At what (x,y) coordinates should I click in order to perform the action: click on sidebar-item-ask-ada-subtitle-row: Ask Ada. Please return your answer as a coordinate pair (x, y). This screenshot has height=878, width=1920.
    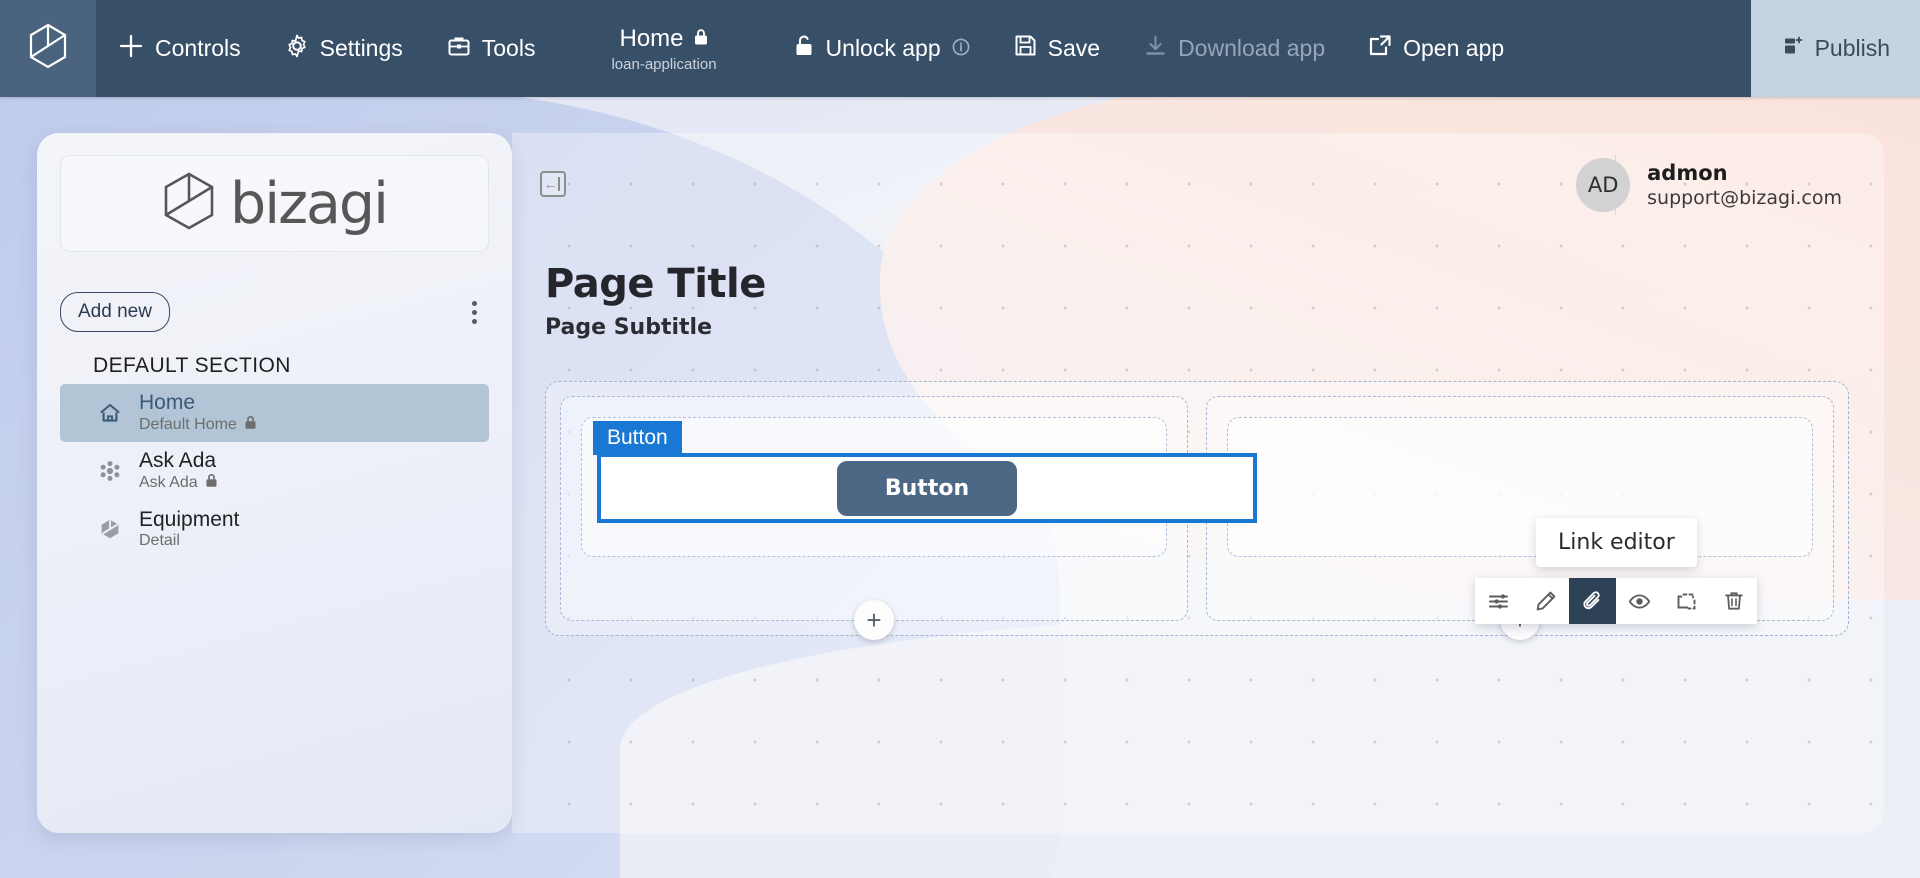
    Looking at the image, I should click on (178, 483).